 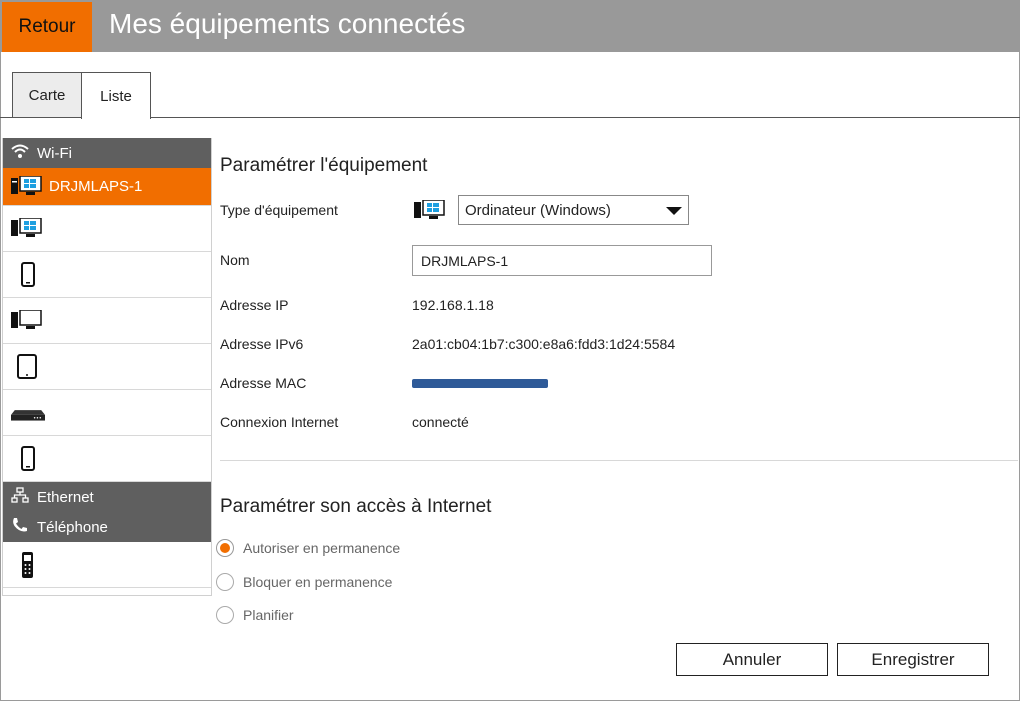 I want to click on device-settings-title: Paramétrer l'équipement, so click(x=324, y=165).